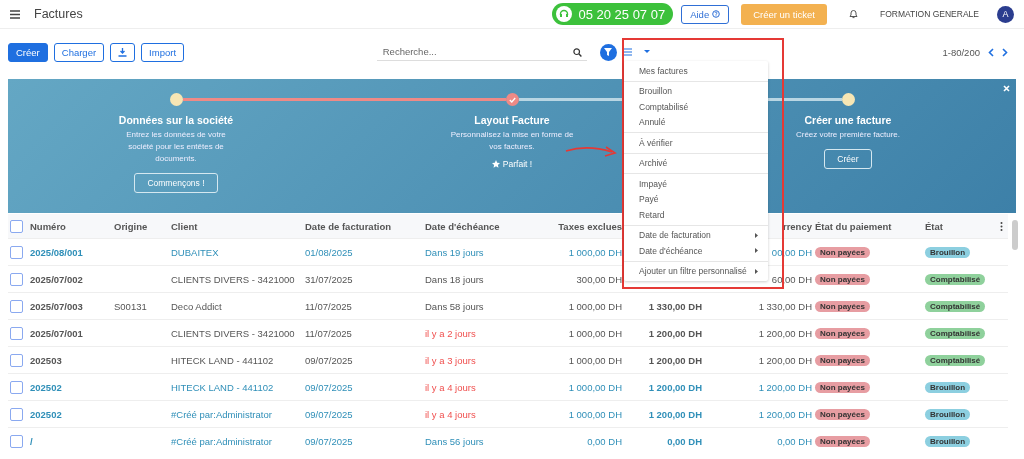  Describe the element at coordinates (797, 226) in the screenshot. I see `column-header: rrency` at that location.